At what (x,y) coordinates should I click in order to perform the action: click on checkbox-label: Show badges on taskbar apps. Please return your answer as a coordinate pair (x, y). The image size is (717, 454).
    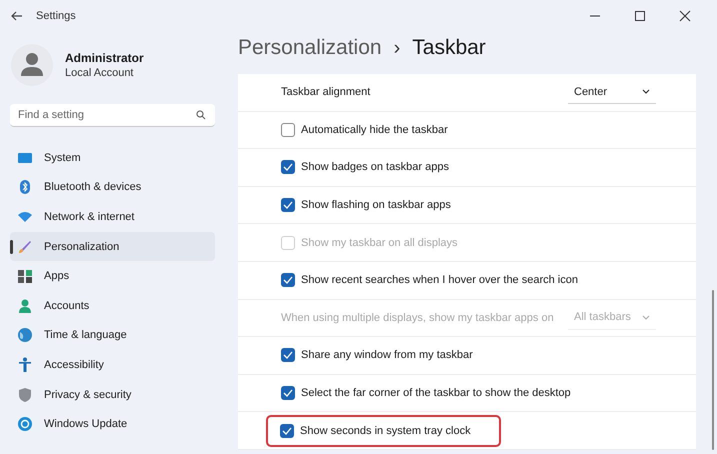
    Looking at the image, I should click on (375, 167).